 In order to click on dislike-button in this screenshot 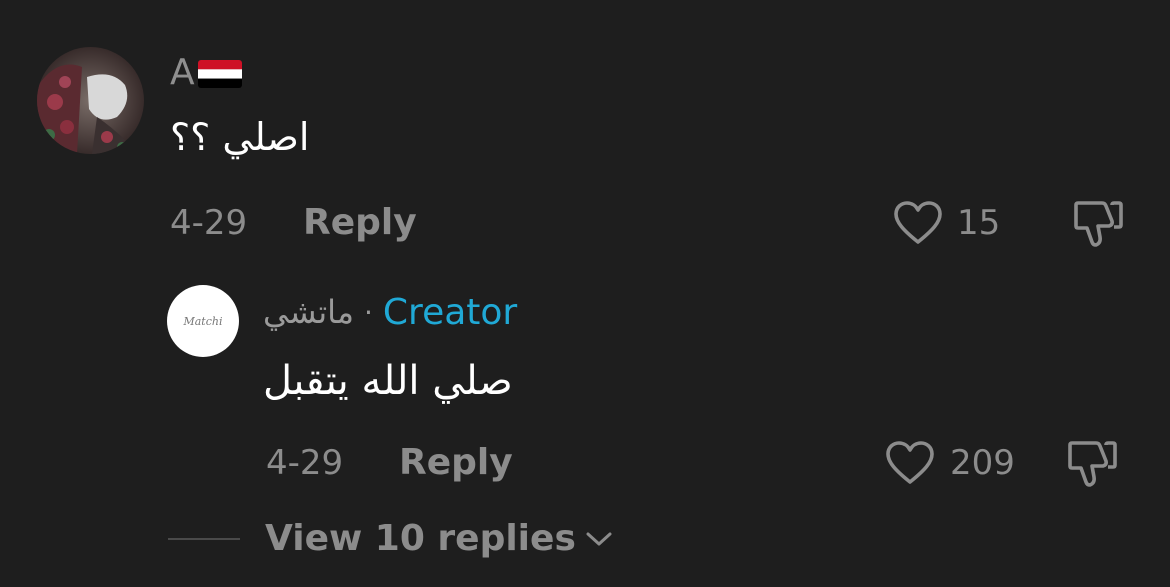, I will do `click(1098, 226)`.